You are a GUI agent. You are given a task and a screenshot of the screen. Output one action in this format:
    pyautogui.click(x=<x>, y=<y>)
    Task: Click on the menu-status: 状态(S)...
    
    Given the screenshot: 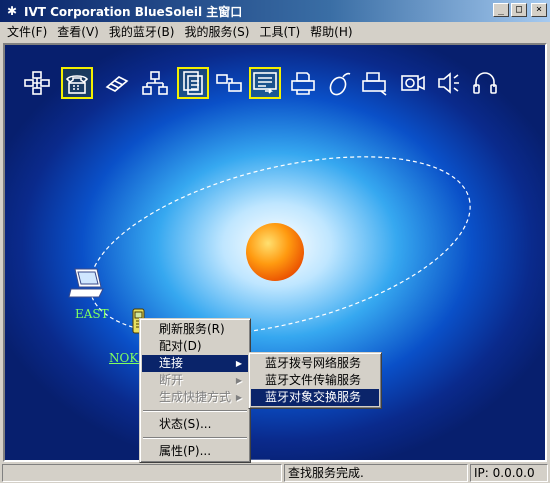 What is the action you would take?
    pyautogui.click(x=195, y=424)
    